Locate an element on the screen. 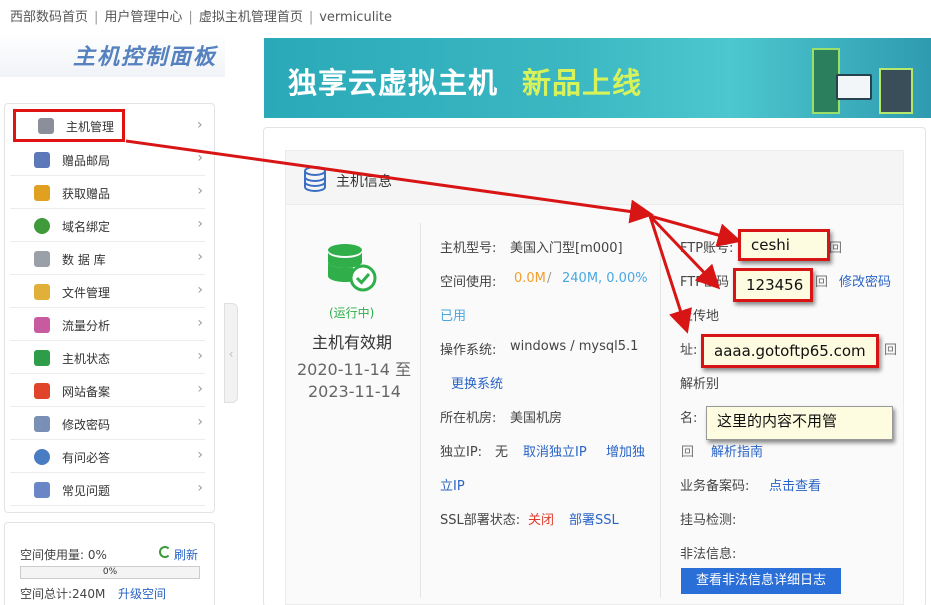 The height and width of the screenshot is (605, 931). annotation-ignore-note: 这里的内容不用管 is located at coordinates (799, 423).